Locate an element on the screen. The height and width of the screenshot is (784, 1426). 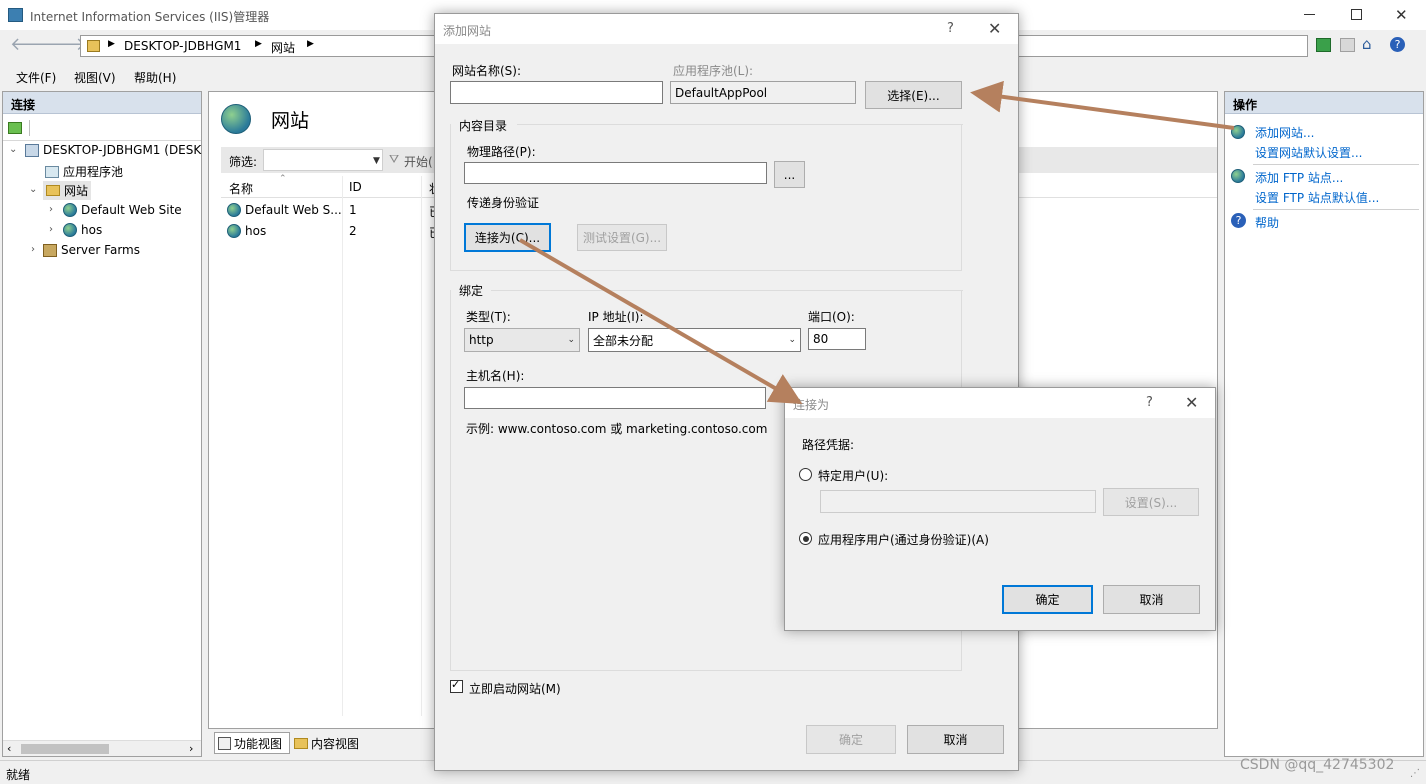
pass-auth-label: 传递身份验证 is located at coordinates (503, 203).